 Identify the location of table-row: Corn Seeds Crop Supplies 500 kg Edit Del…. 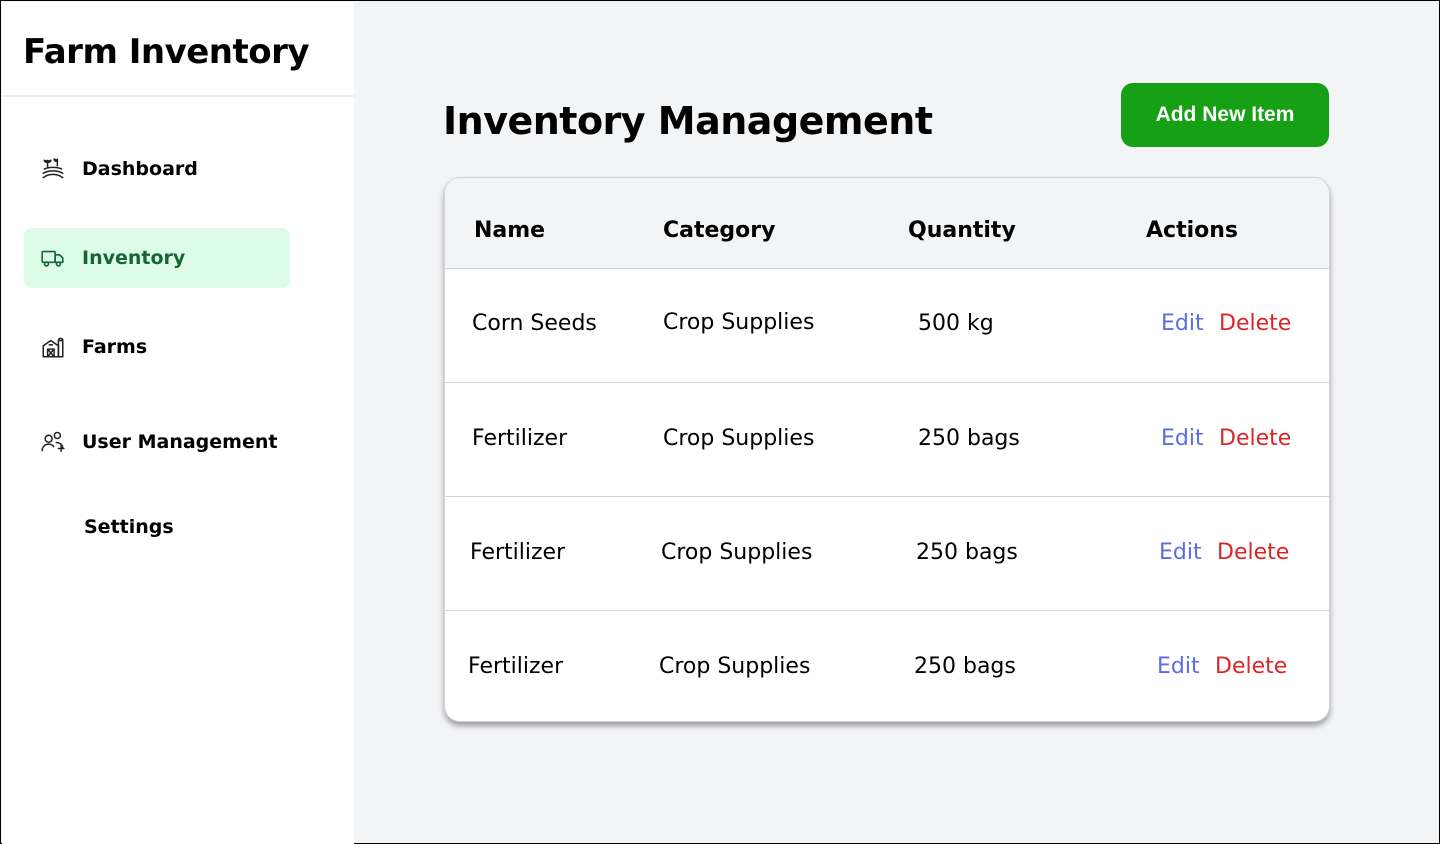
(887, 325).